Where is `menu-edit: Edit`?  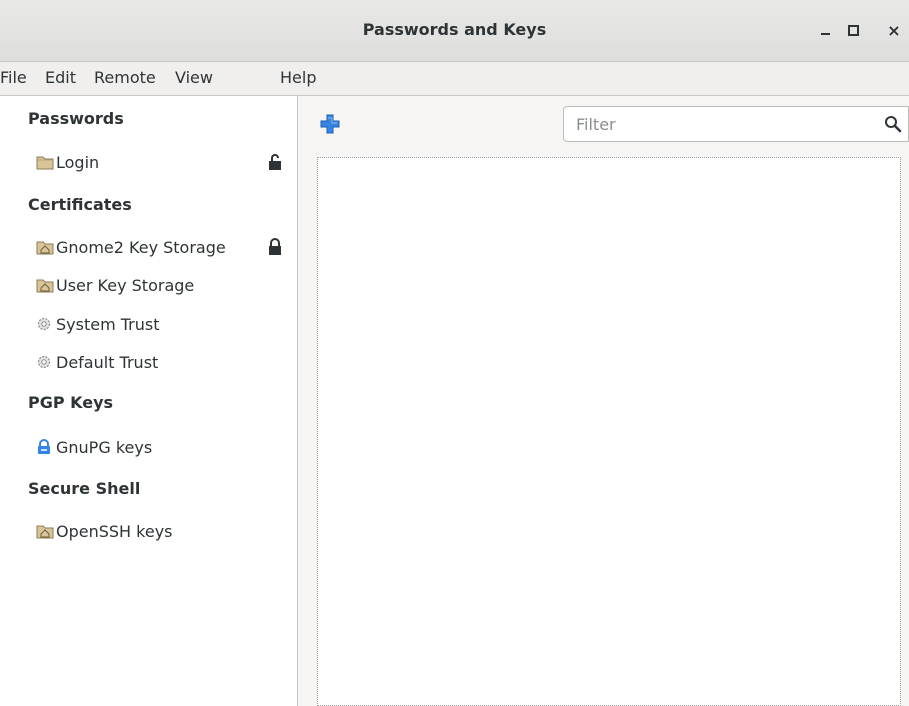
menu-edit: Edit is located at coordinates (60, 77).